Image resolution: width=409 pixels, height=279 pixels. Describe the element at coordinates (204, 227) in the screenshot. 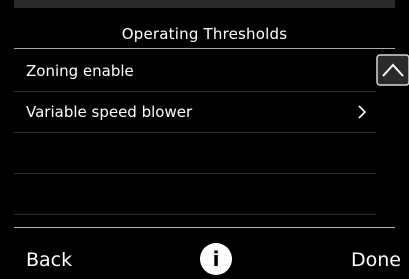

I see `footer-divider` at that location.